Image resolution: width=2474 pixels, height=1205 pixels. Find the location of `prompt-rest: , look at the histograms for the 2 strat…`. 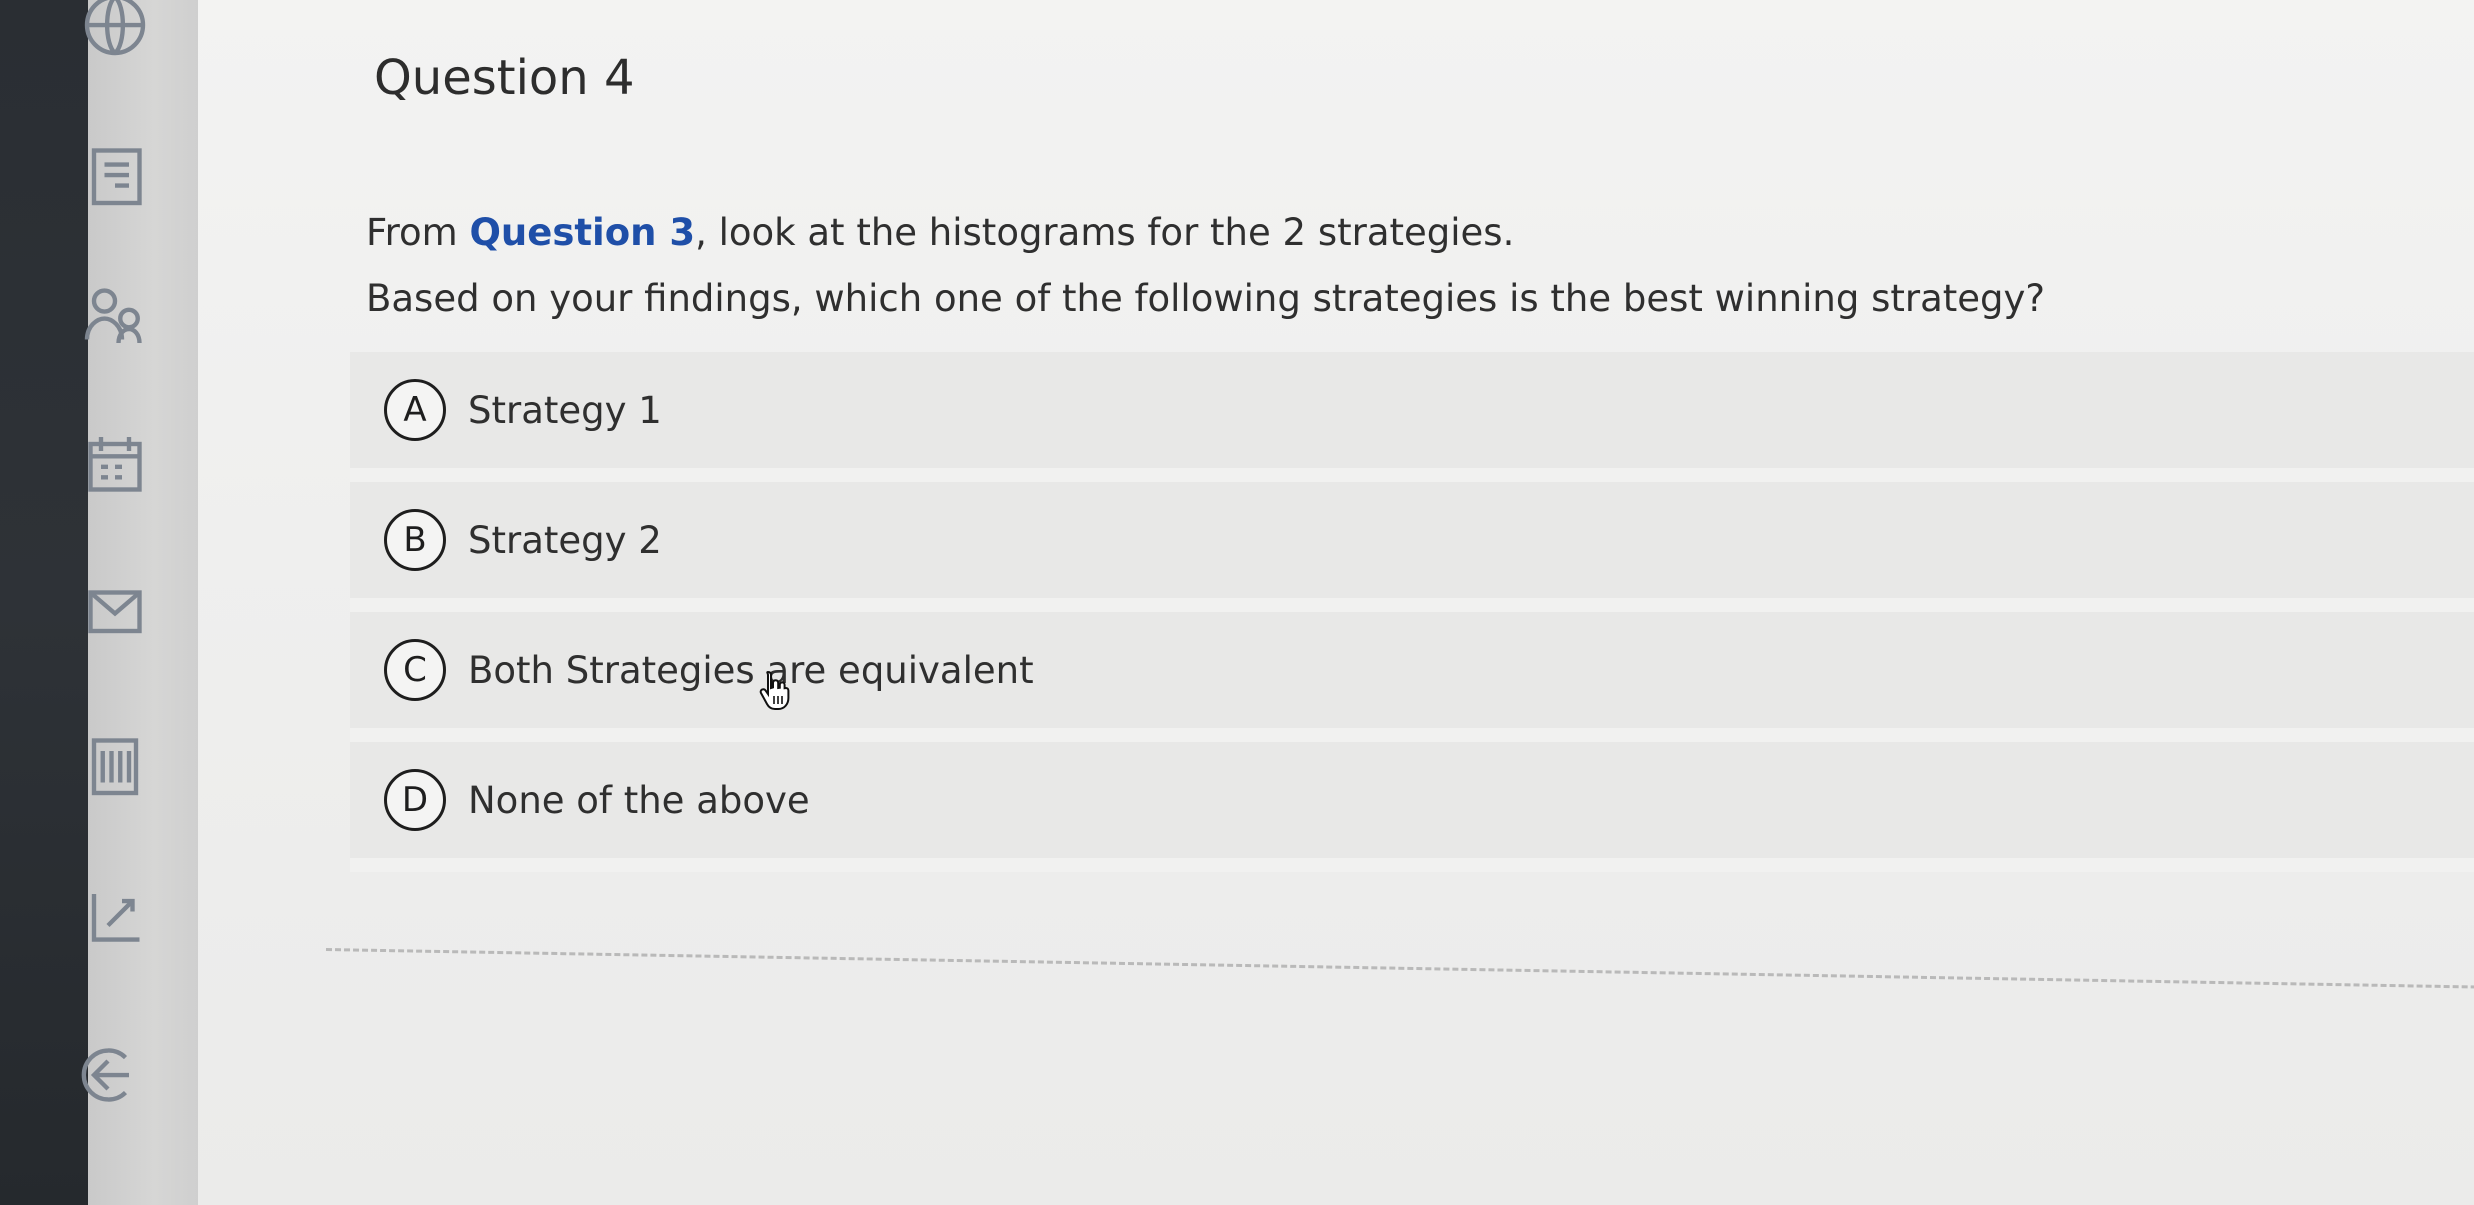

prompt-rest: , look at the histograms for the 2 strat… is located at coordinates (1105, 232).